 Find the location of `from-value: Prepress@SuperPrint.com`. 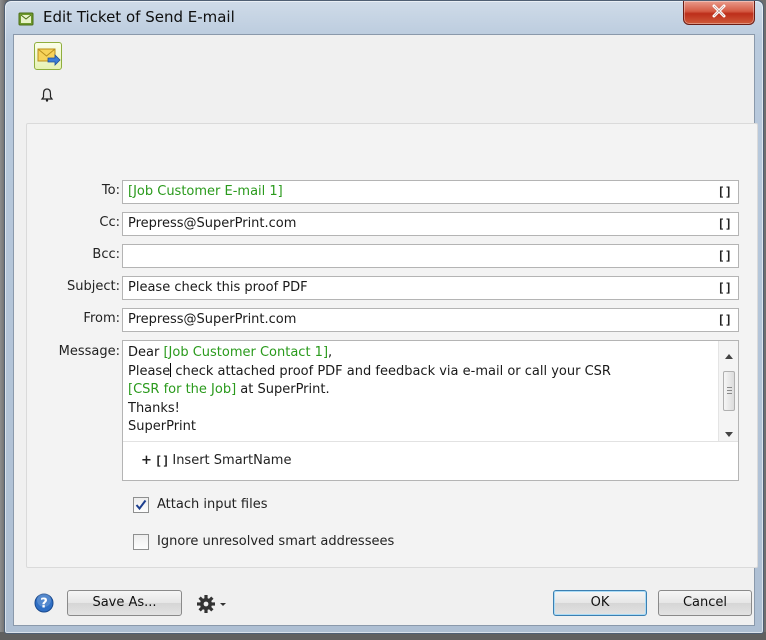

from-value: Prepress@SuperPrint.com is located at coordinates (212, 319).